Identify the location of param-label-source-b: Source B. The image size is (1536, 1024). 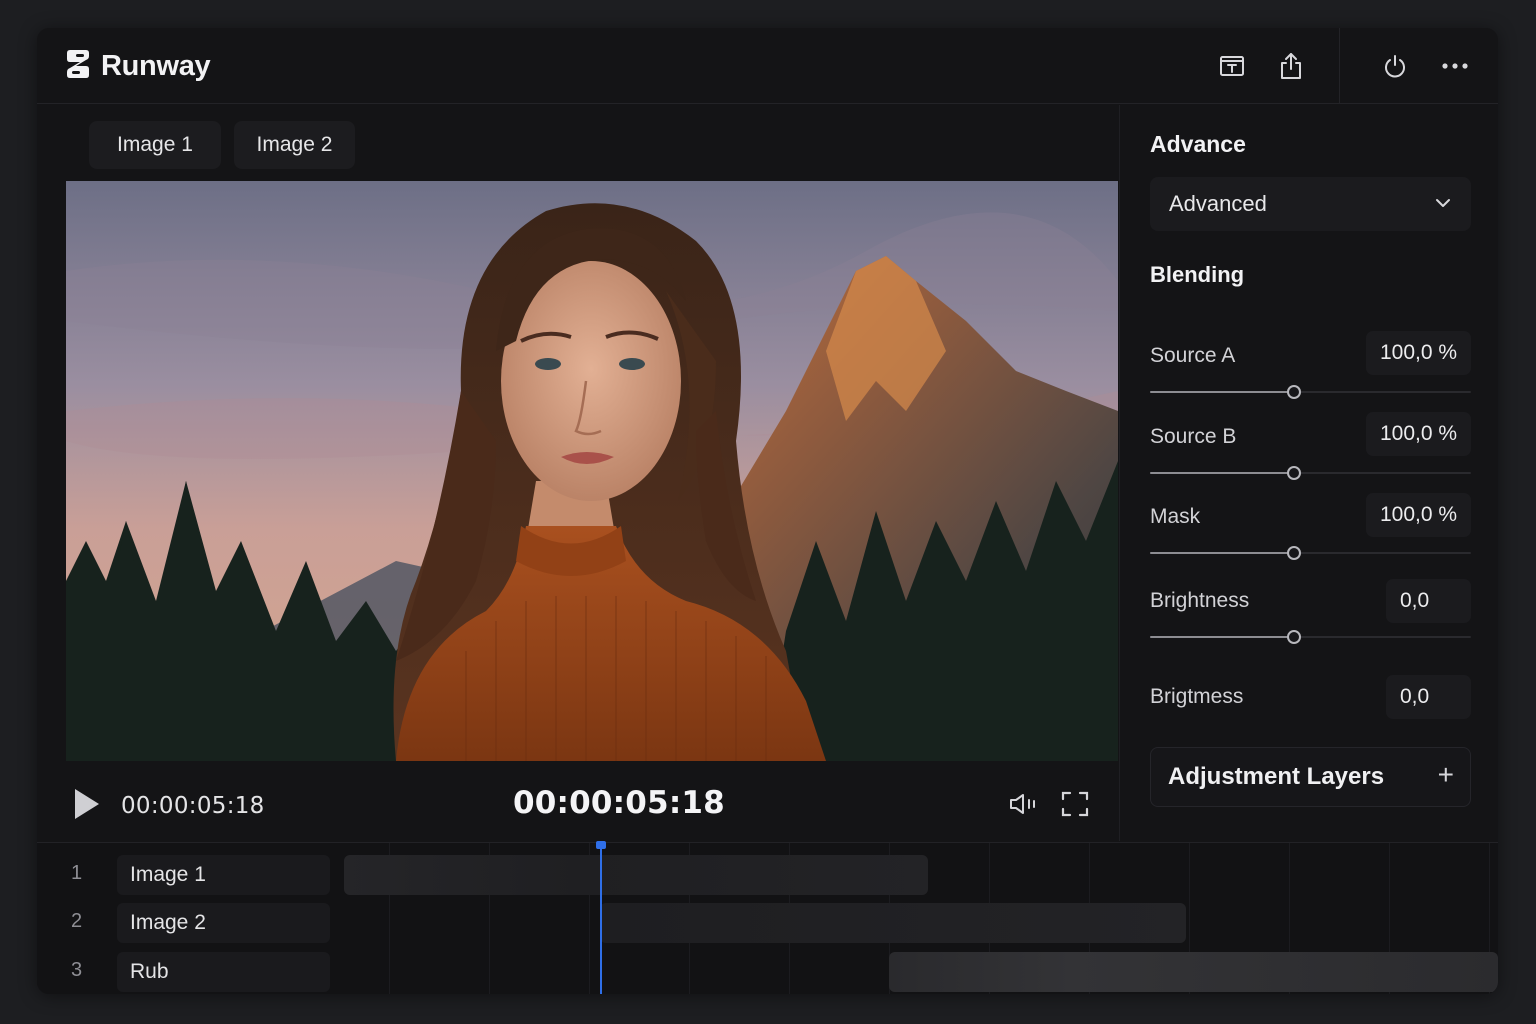
(1193, 436).